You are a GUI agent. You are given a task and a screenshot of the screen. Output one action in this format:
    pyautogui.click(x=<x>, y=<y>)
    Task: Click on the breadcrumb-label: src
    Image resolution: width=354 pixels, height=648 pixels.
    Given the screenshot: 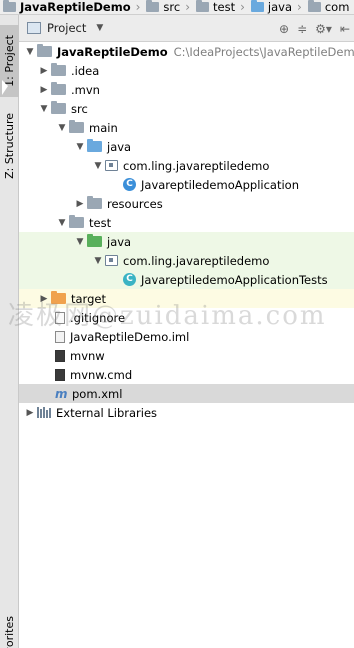 What is the action you would take?
    pyautogui.click(x=172, y=7)
    